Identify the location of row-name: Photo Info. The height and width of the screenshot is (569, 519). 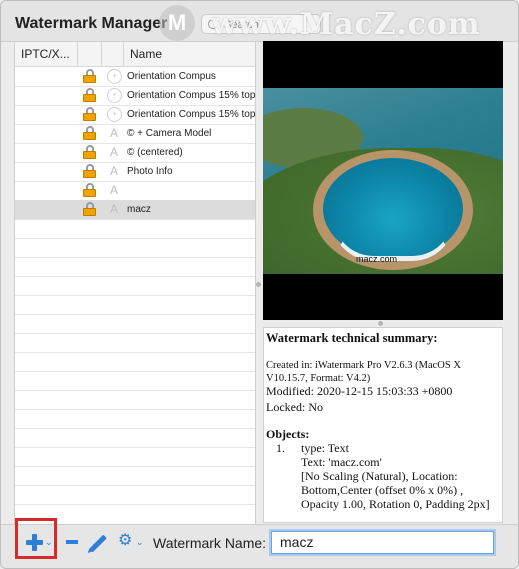
(150, 171).